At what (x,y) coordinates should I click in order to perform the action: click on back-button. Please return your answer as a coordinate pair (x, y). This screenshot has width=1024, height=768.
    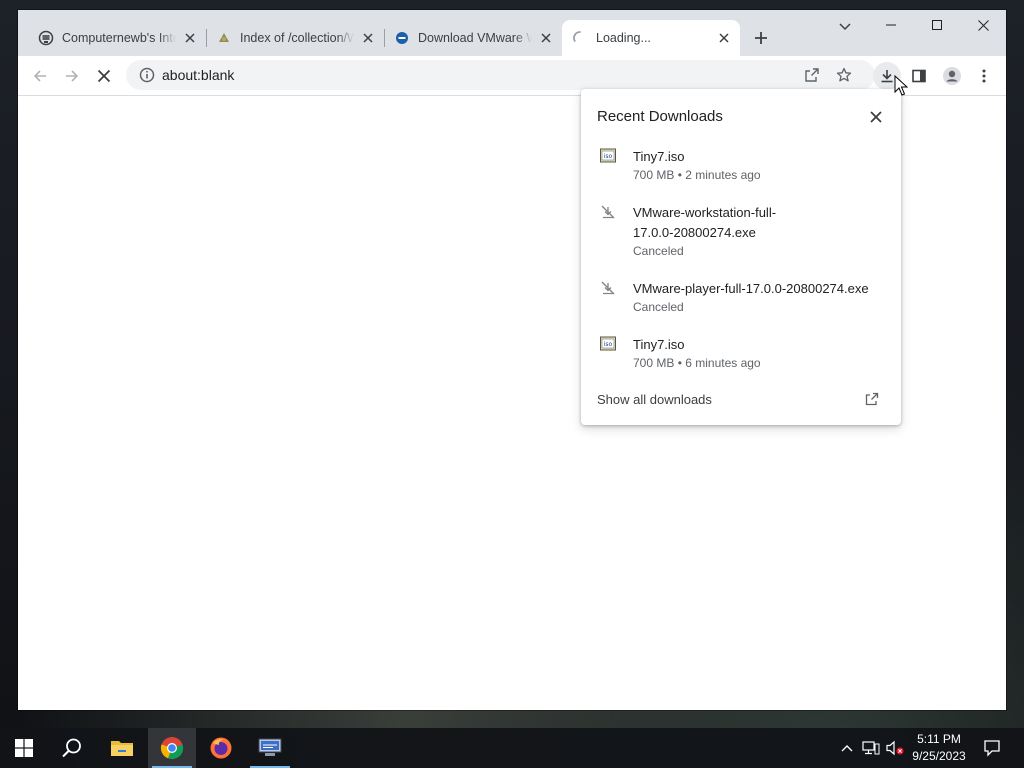
    Looking at the image, I should click on (40, 76).